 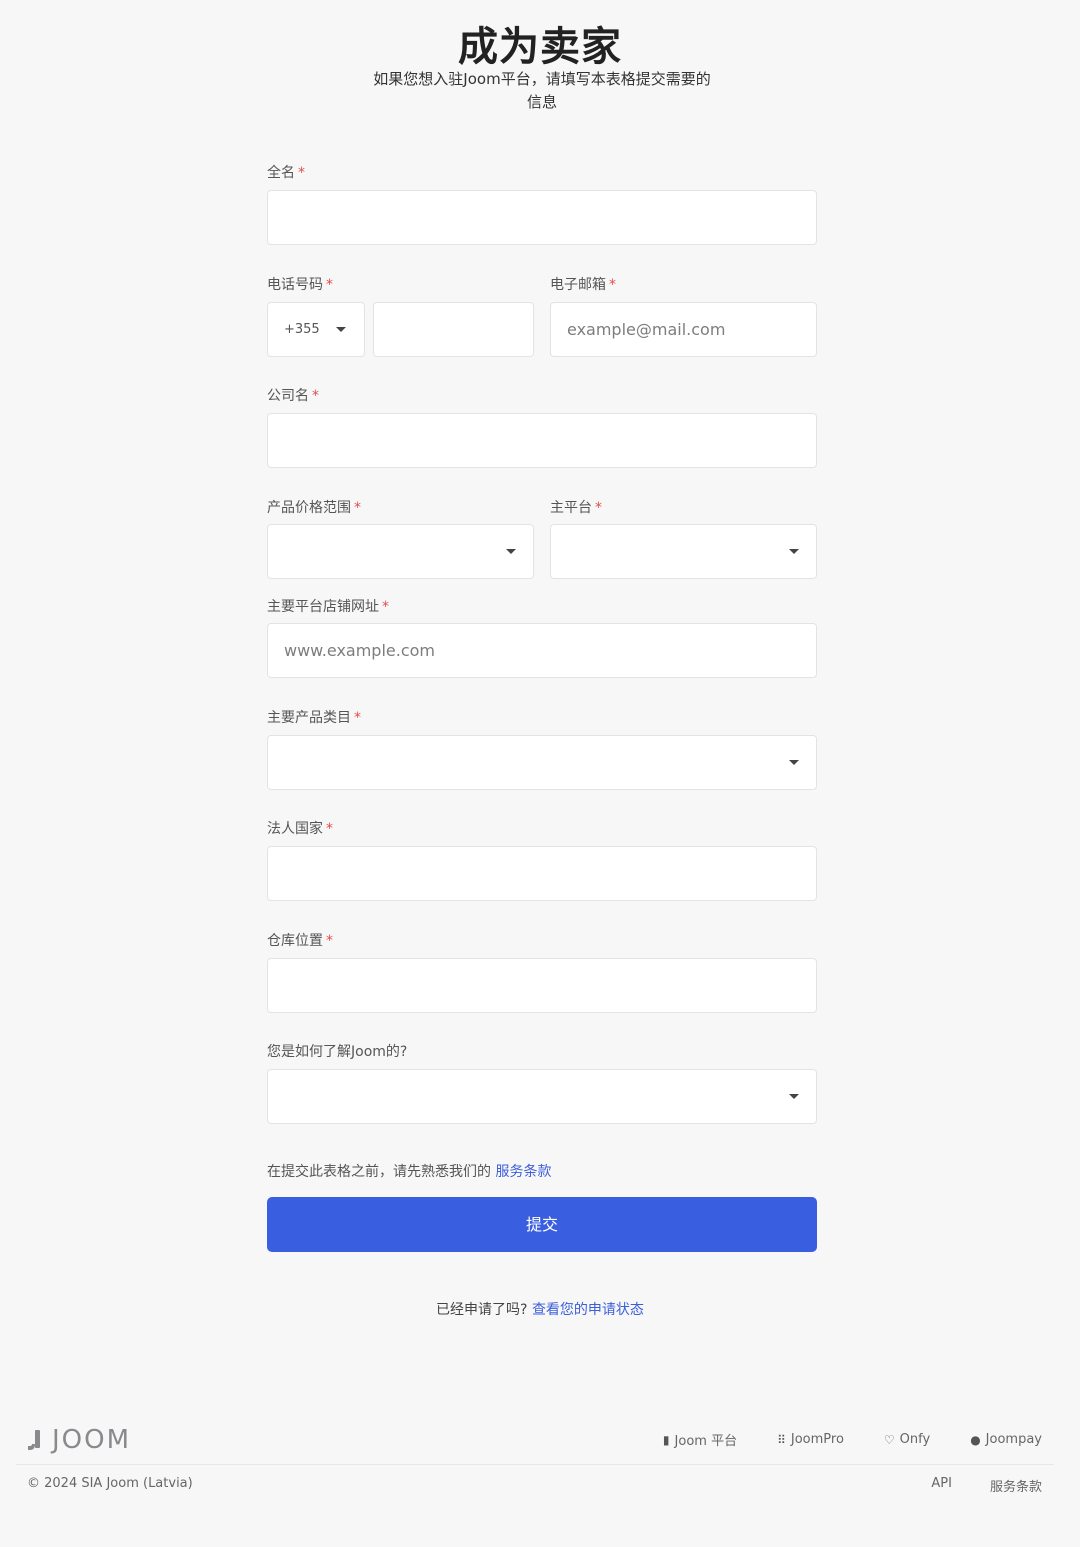 What do you see at coordinates (286, 173) in the screenshot?
I see `full-name-label: 全名 *` at bounding box center [286, 173].